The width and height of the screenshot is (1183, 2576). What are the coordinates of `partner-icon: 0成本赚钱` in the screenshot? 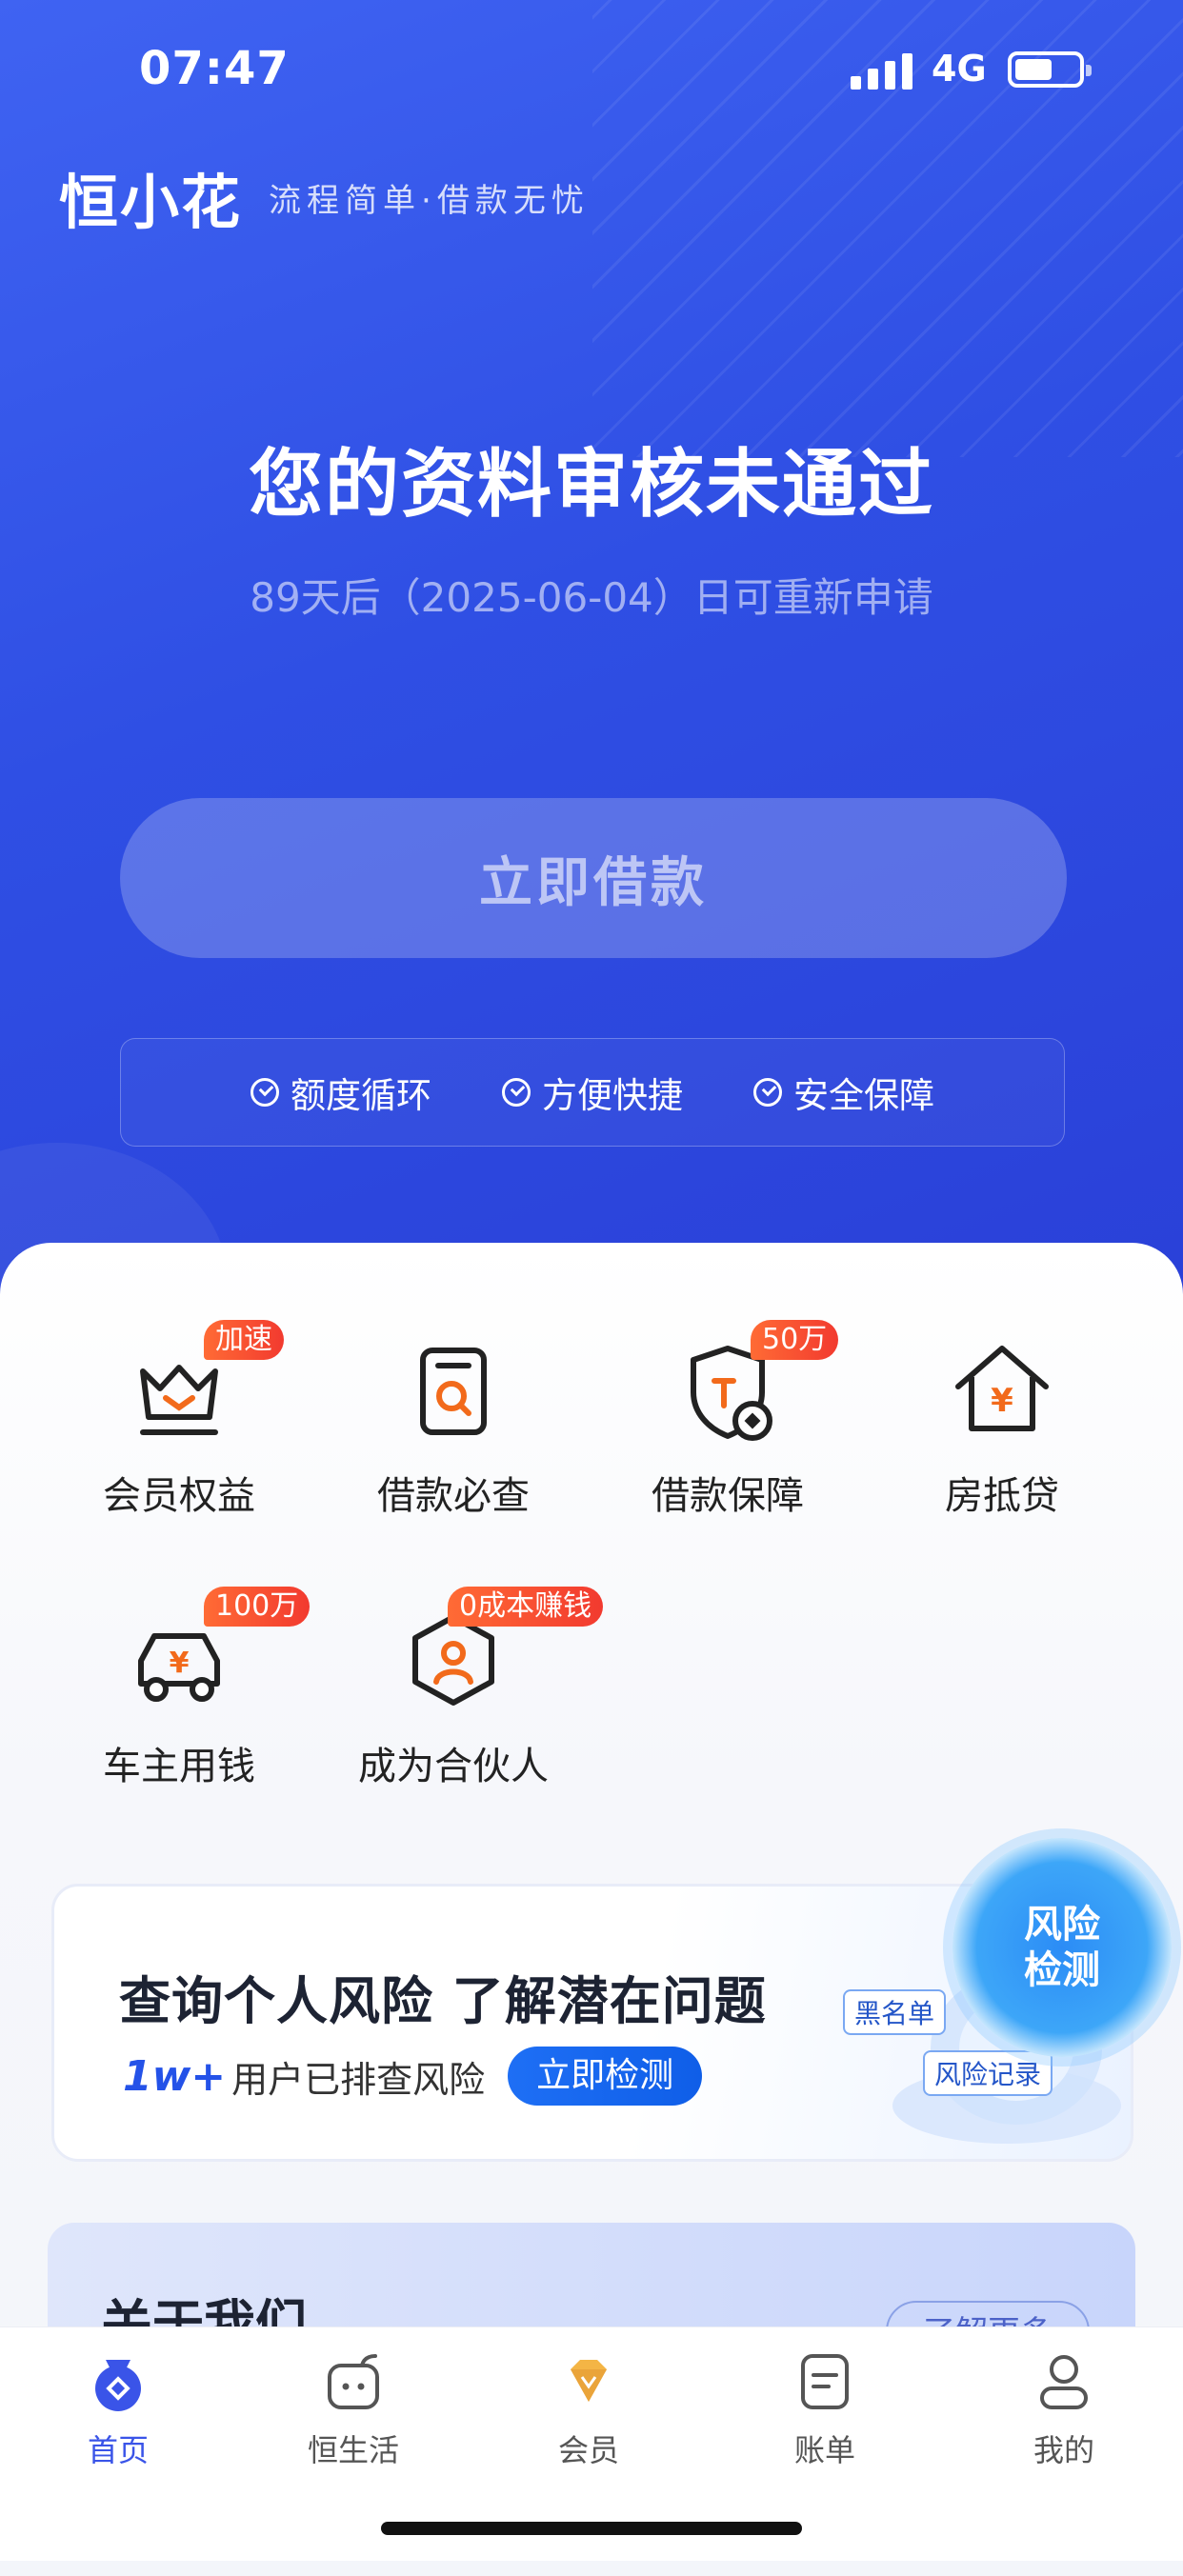 It's located at (500, 1653).